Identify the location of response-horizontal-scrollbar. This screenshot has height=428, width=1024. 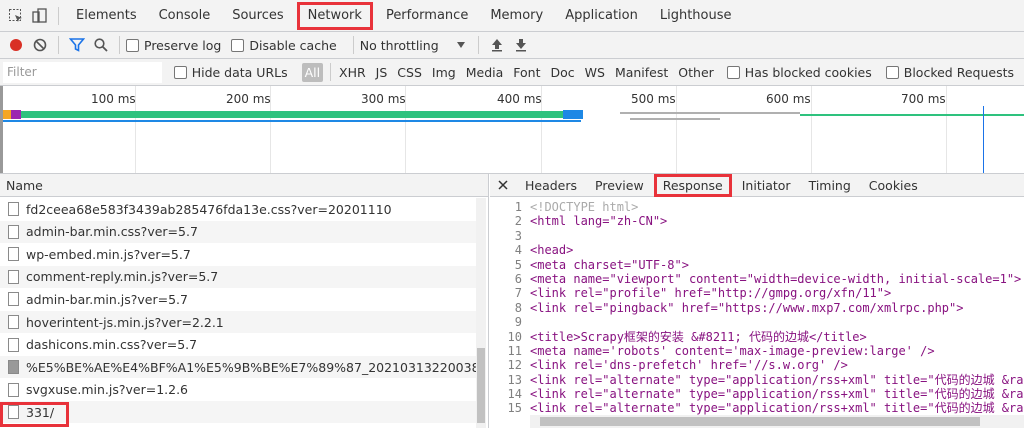
(777, 421).